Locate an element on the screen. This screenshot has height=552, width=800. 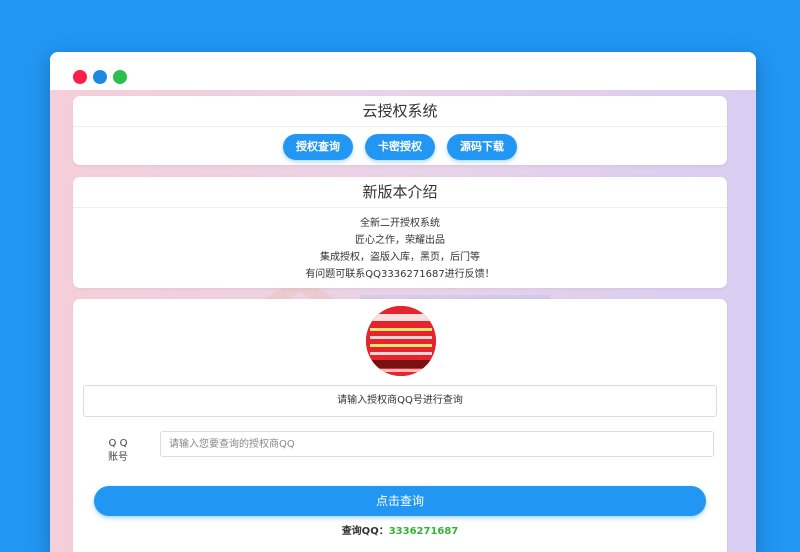
qq-label-line: 账号 is located at coordinates (118, 457).